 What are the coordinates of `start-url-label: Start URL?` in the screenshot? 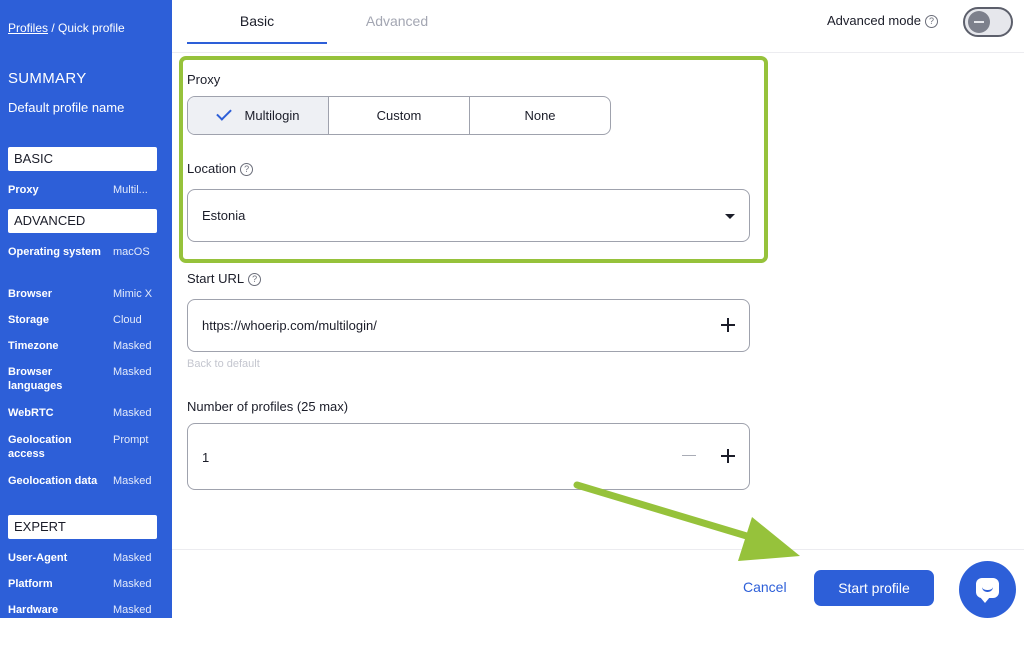 It's located at (224, 279).